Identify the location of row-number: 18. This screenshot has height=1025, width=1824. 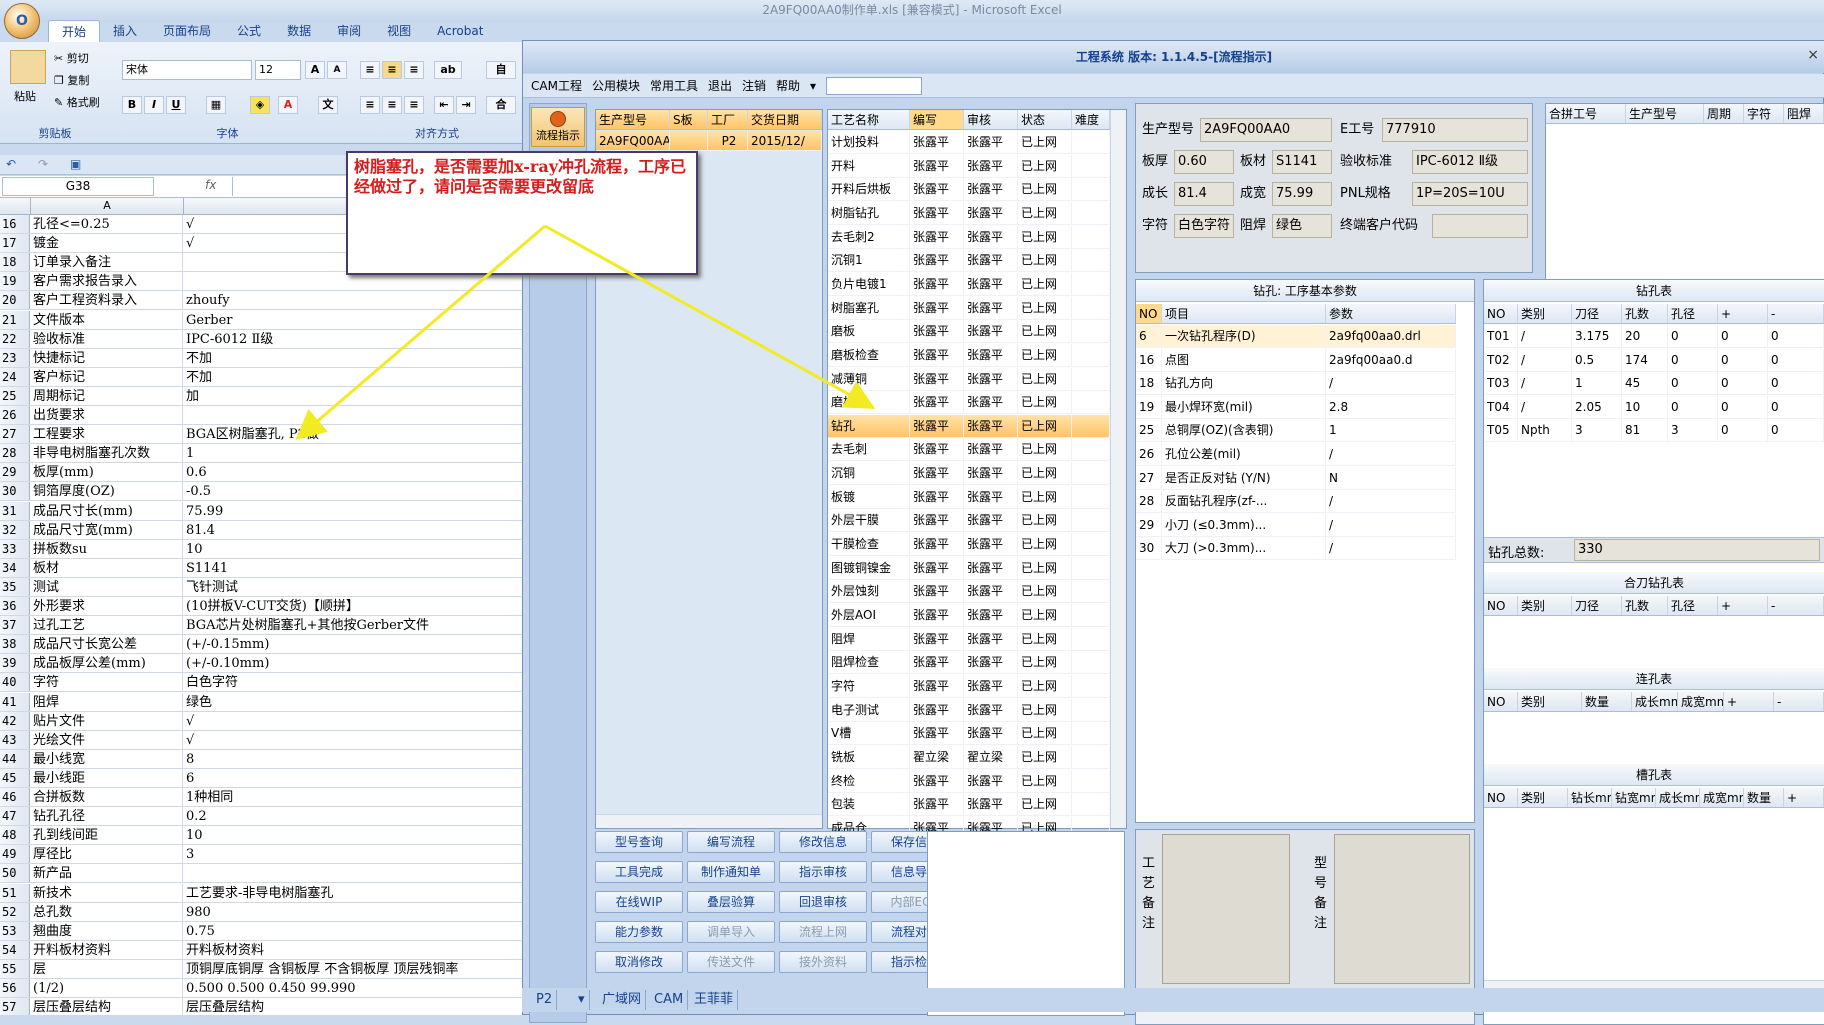
(15, 262).